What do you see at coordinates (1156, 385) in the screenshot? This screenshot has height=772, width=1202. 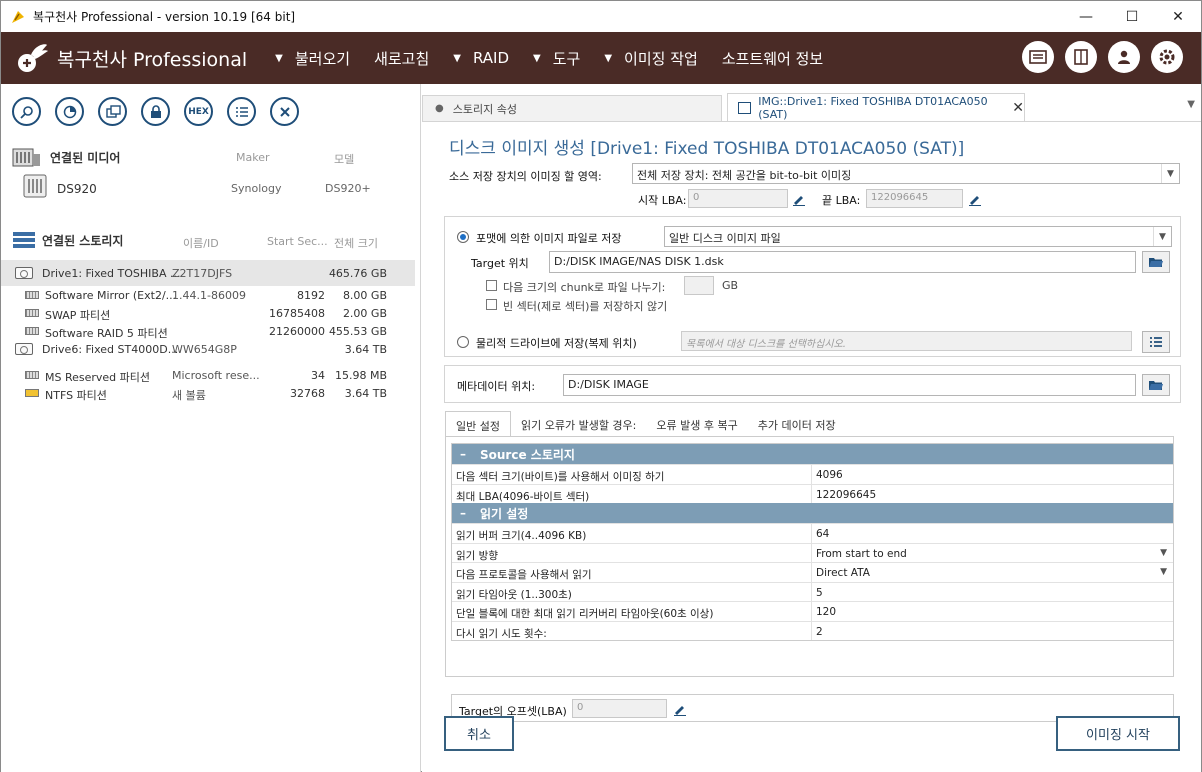 I see `browse-metadata-button` at bounding box center [1156, 385].